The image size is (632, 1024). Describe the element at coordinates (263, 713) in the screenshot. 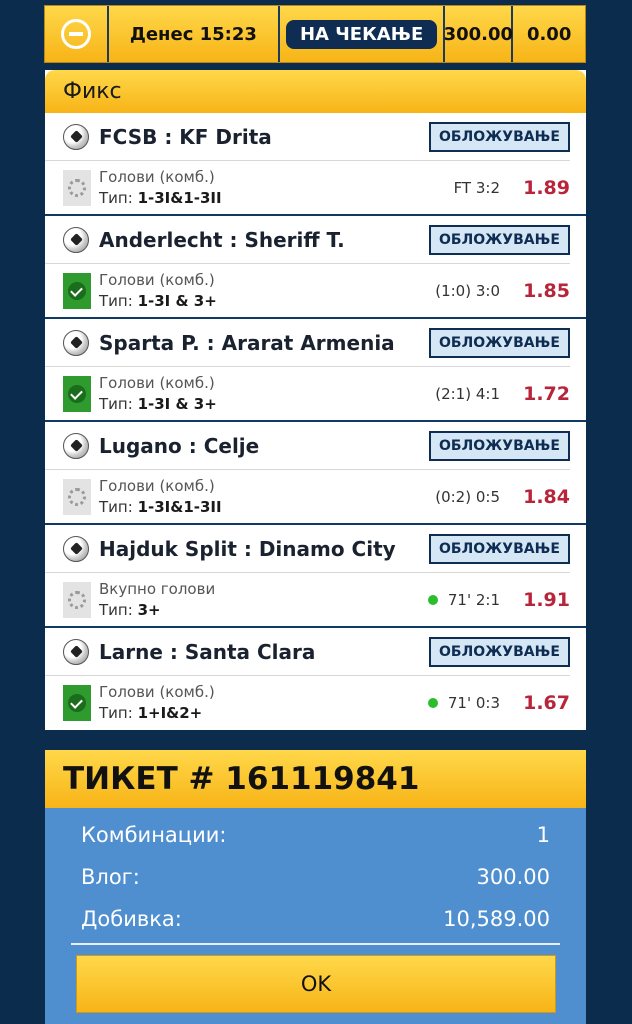

I see `bet-type: Тип: 1+I&2+` at that location.